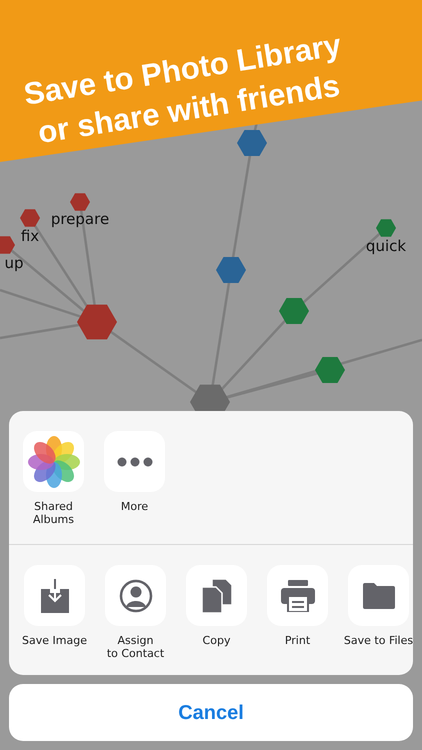 The image size is (422, 750). I want to click on share-label: Shared Albums, so click(53, 513).